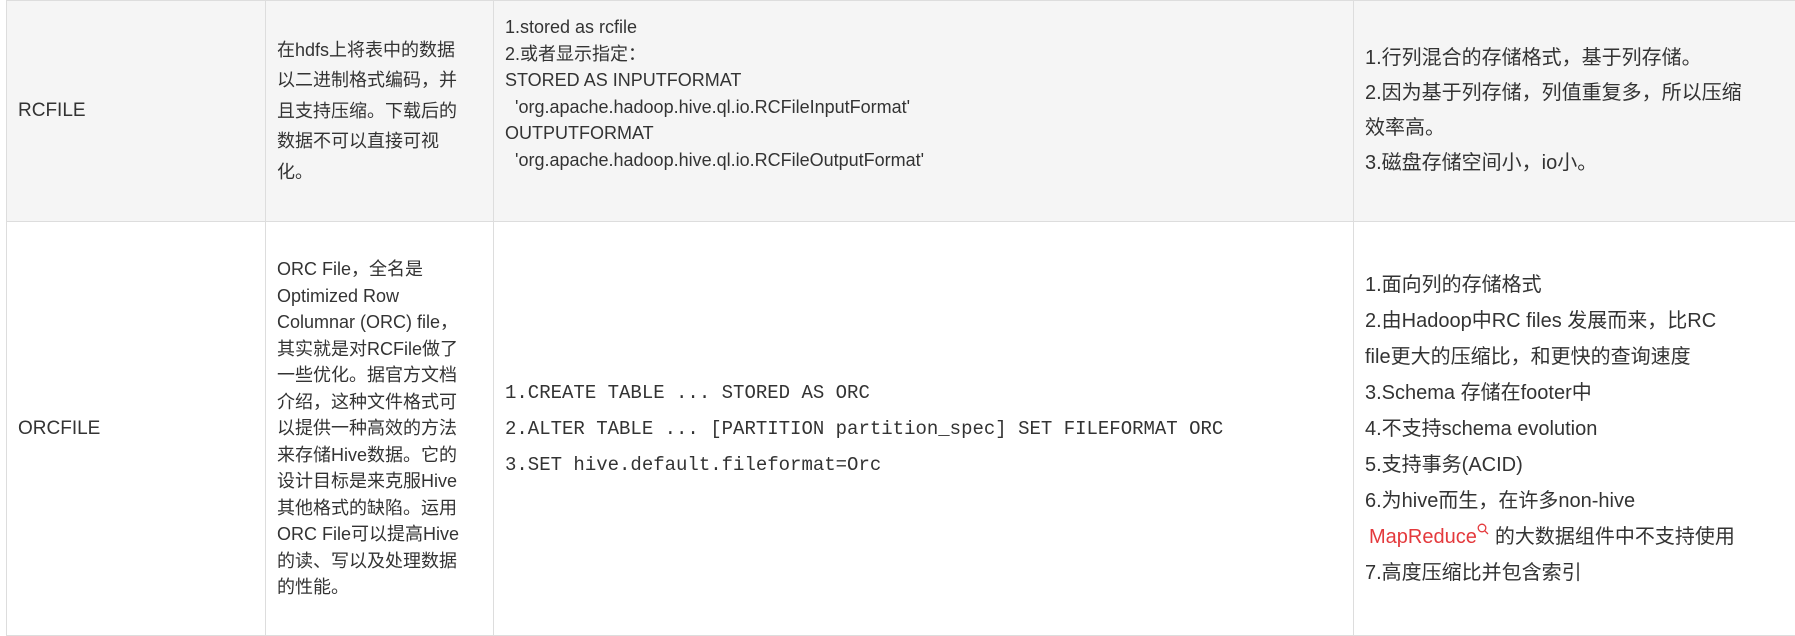  I want to click on code-line: 3.SET hive.default.fileformat=Orc, so click(929, 465).